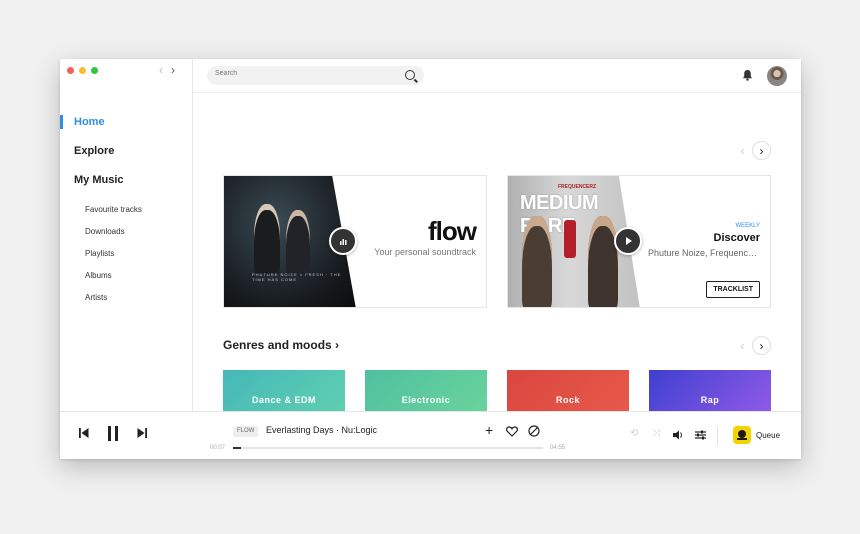 The height and width of the screenshot is (534, 860). I want to click on sidebar-item-favourite-tracks: Favourite tracks, so click(113, 216).